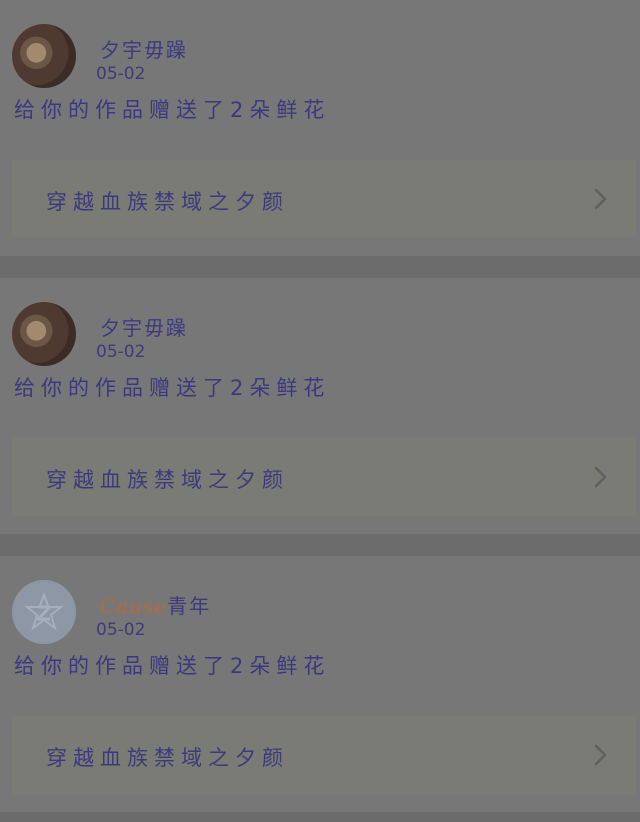 Image resolution: width=640 pixels, height=822 pixels. I want to click on qq-default-avatar-icon, so click(44, 611).